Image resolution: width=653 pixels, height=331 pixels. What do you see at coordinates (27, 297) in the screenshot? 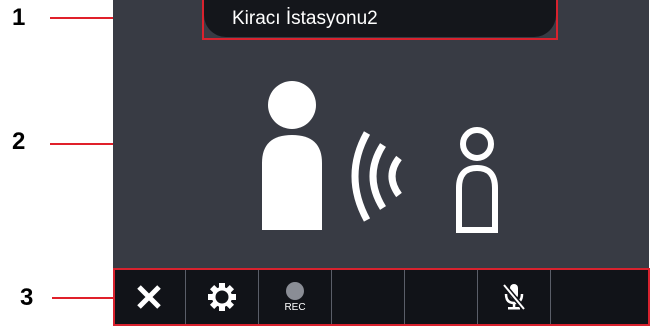
I see `callout-number-3: 3` at bounding box center [27, 297].